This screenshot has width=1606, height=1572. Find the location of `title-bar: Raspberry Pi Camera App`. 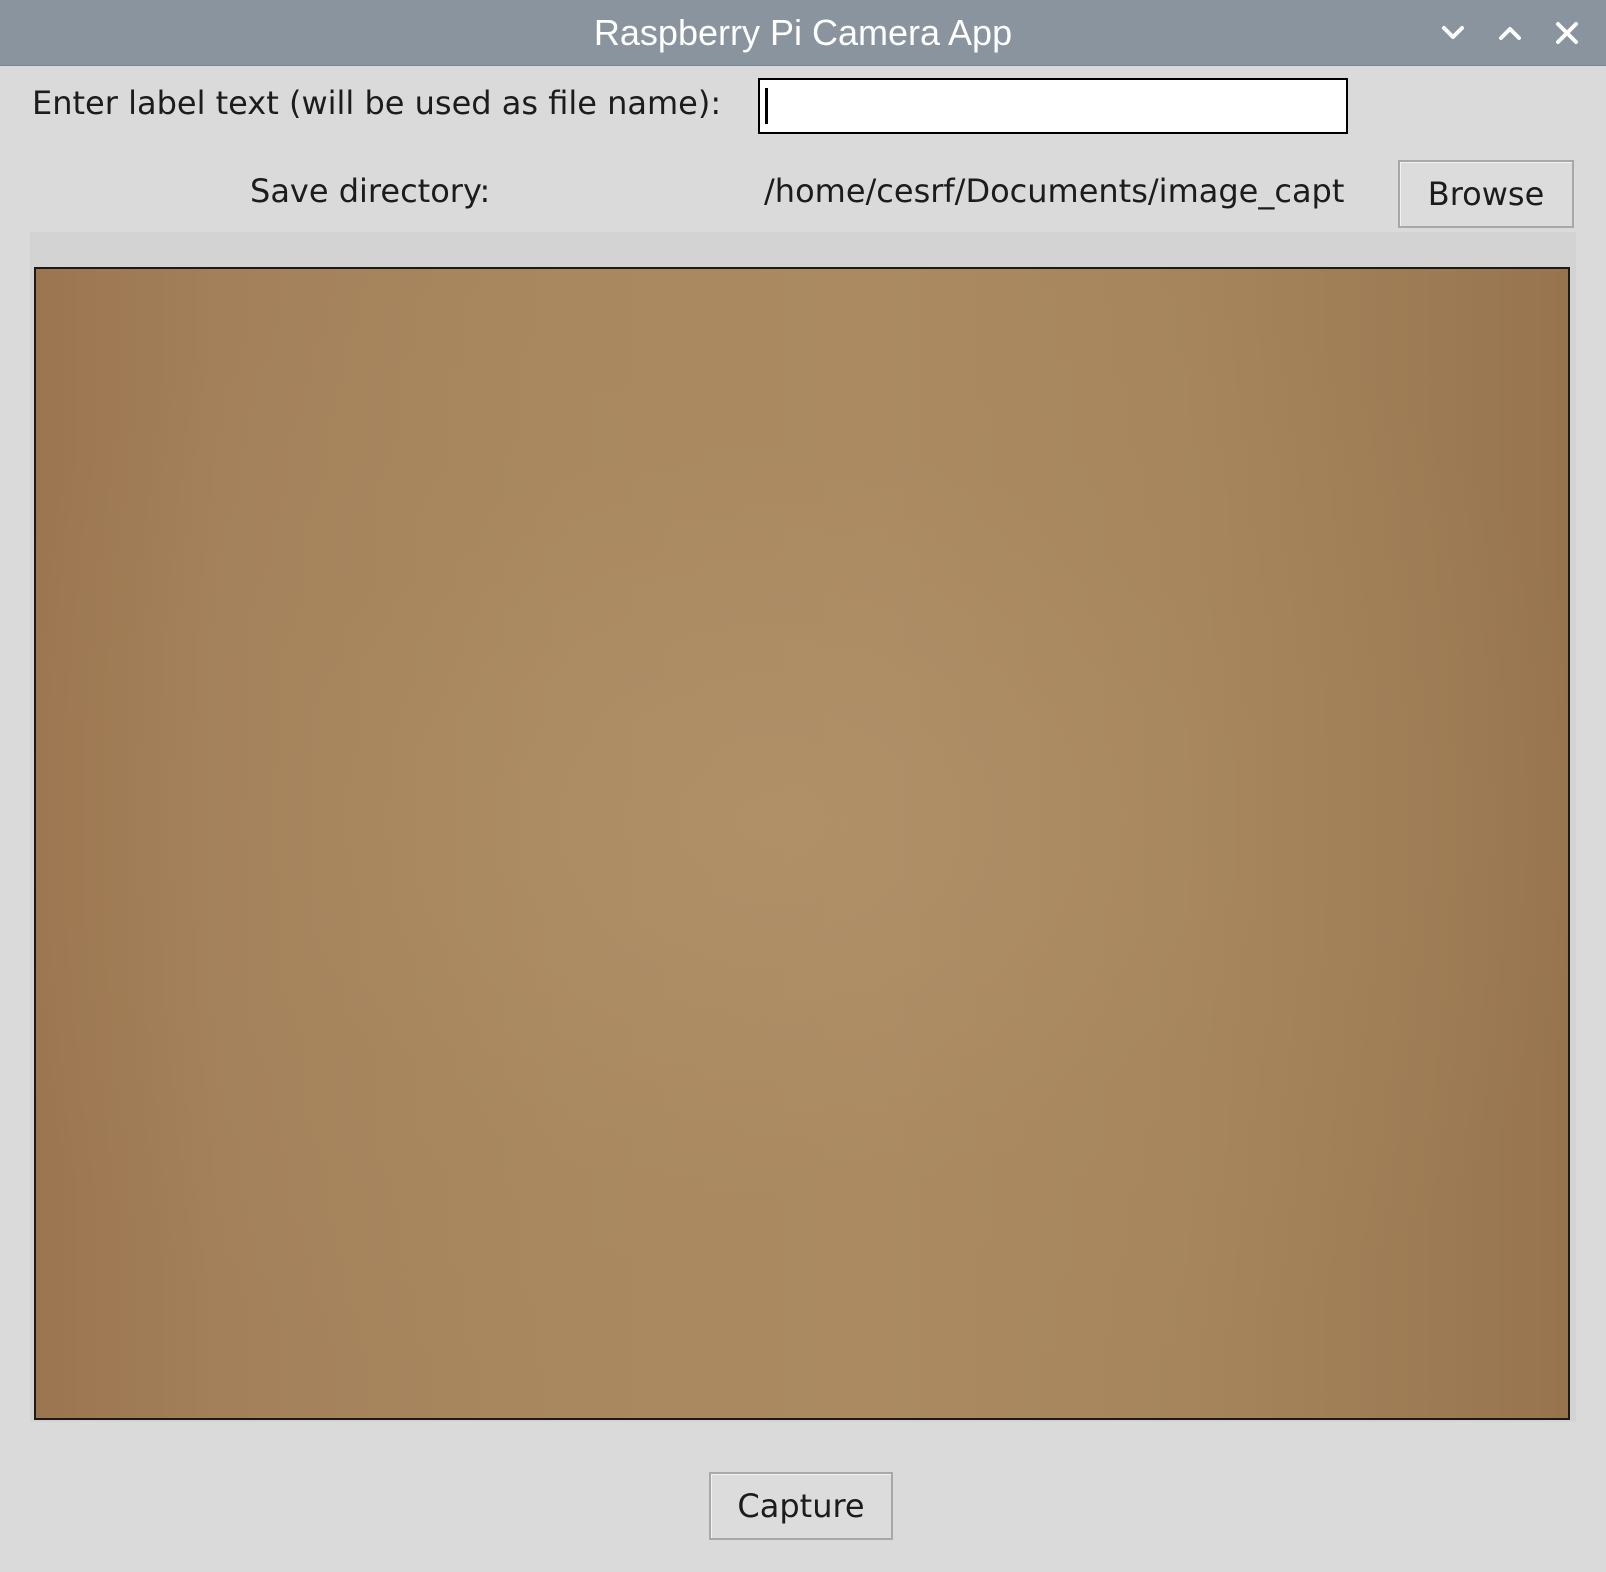

title-bar: Raspberry Pi Camera App is located at coordinates (803, 33).